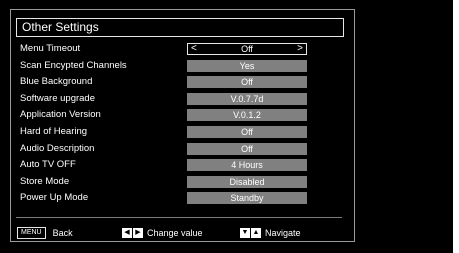 Image resolution: width=459 pixels, height=253 pixels. What do you see at coordinates (60, 115) in the screenshot?
I see `setting-label: Application Version` at bounding box center [60, 115].